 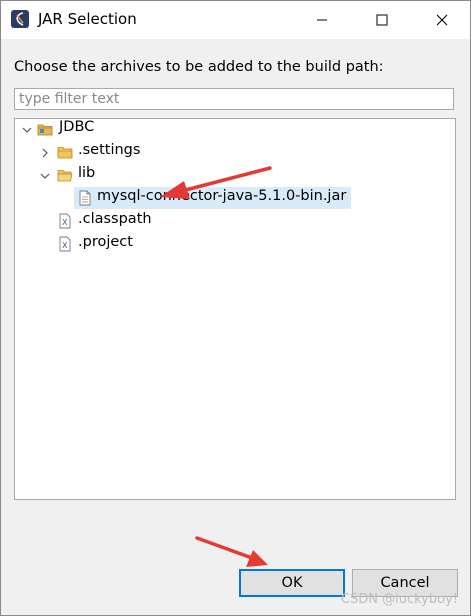 What do you see at coordinates (399, 599) in the screenshot?
I see `watermark: CSDN @luckyboy!` at bounding box center [399, 599].